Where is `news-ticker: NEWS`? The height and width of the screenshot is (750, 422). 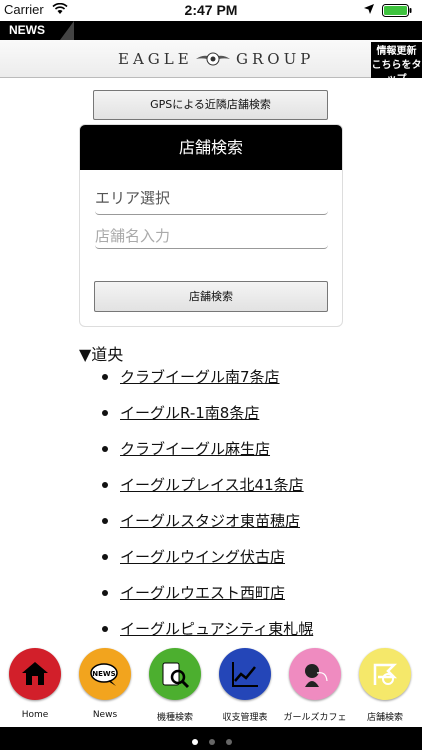 news-ticker: NEWS is located at coordinates (211, 30).